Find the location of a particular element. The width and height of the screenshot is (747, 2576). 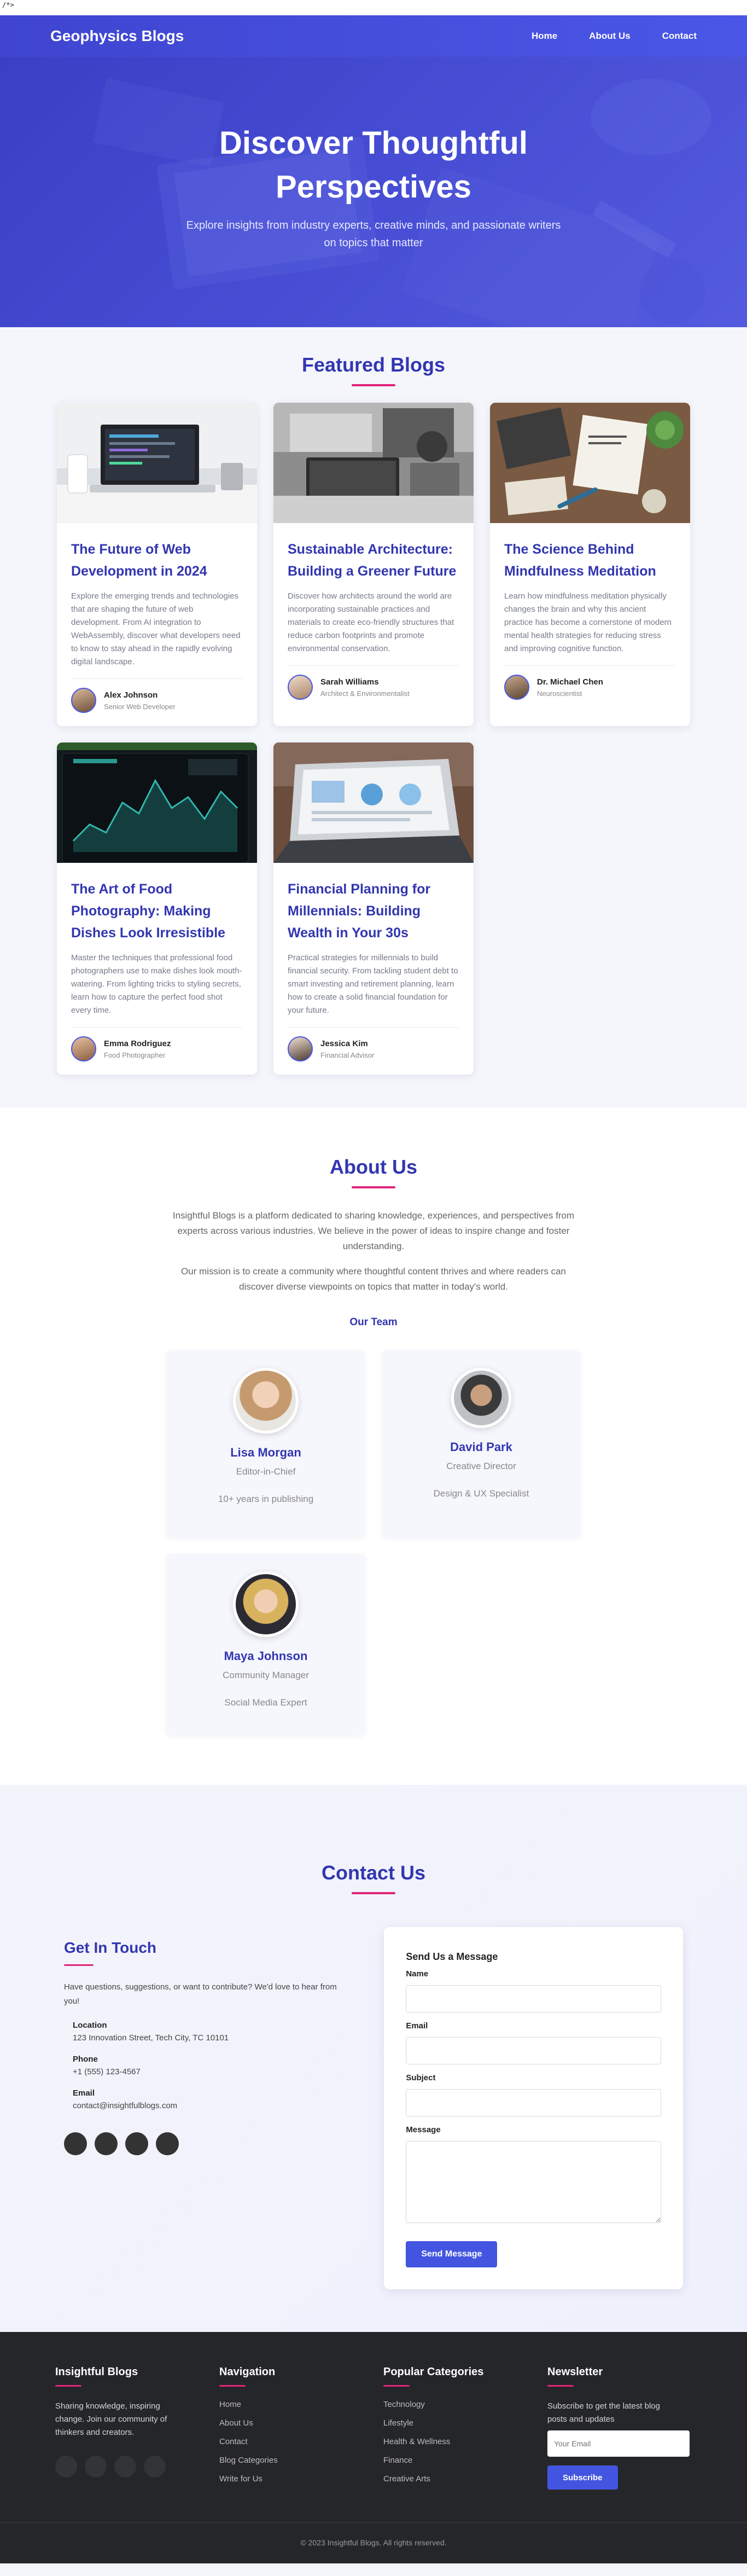

category-link-technology: Technology is located at coordinates (404, 2405).